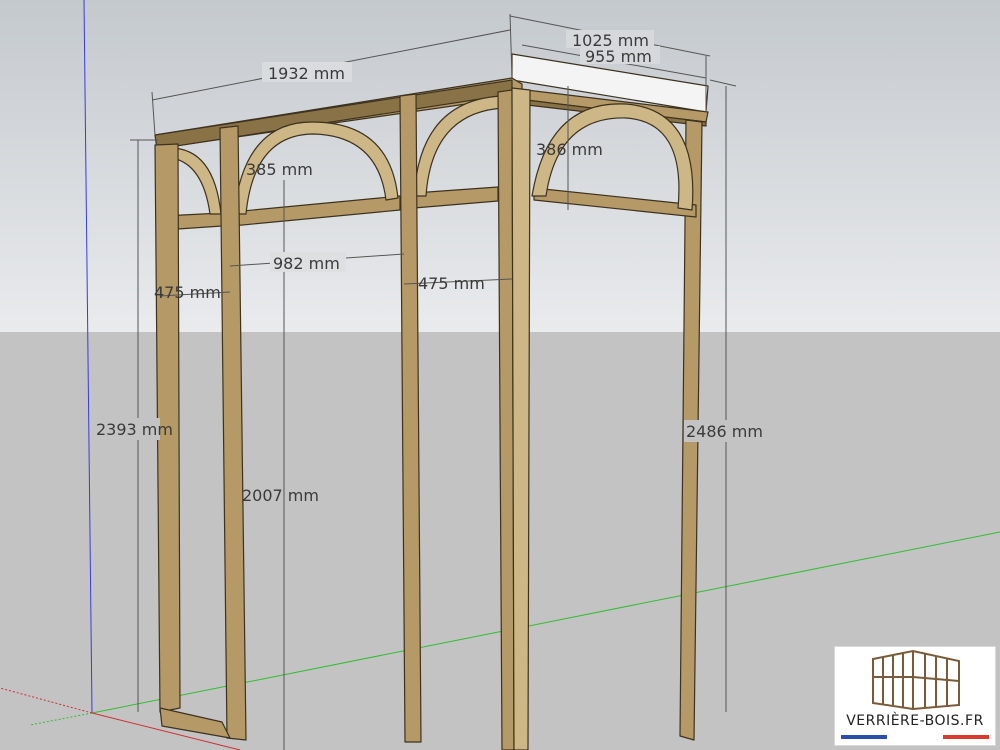  I want to click on verriere-bois-logo: VERRIÈRE-BOIS.FR, so click(915, 696).